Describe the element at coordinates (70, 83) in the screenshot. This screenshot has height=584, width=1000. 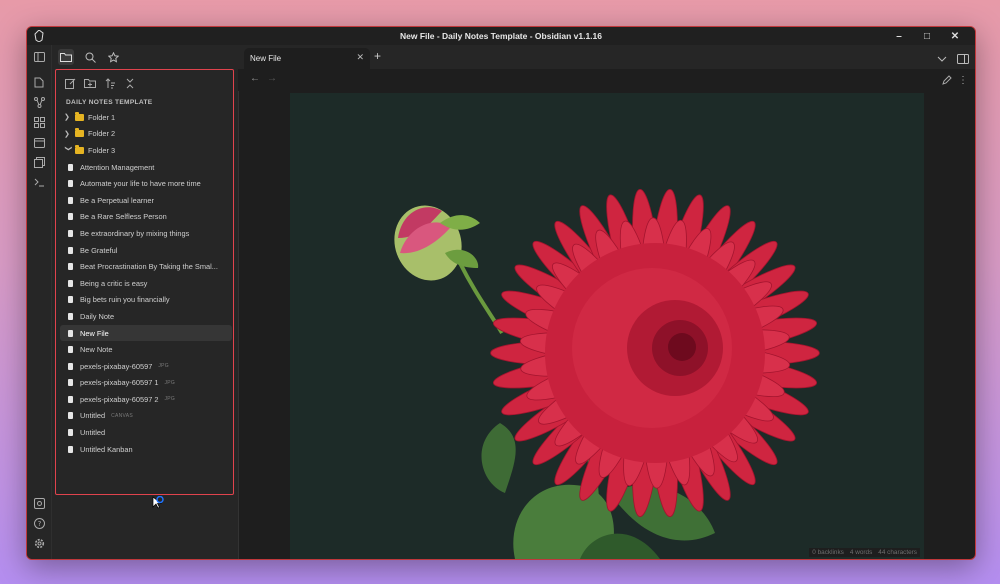
I see `new-note-icon` at that location.